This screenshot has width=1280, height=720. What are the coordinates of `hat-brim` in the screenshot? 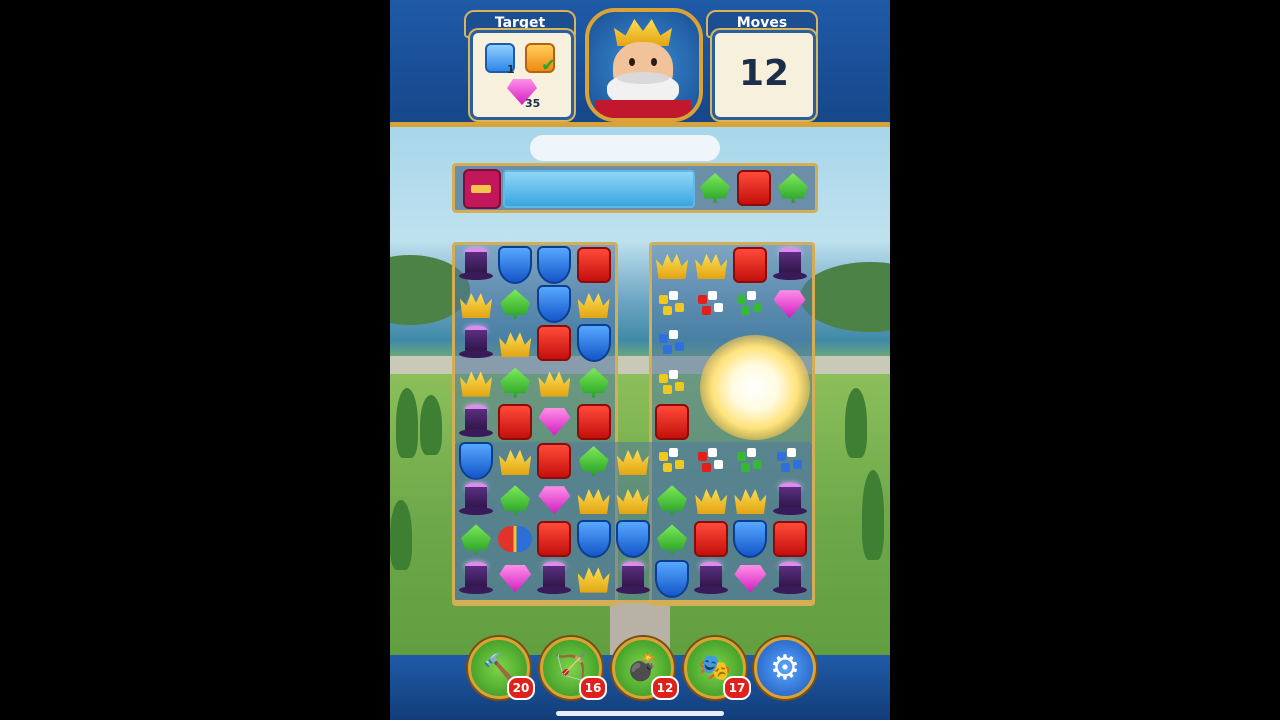 It's located at (476, 432).